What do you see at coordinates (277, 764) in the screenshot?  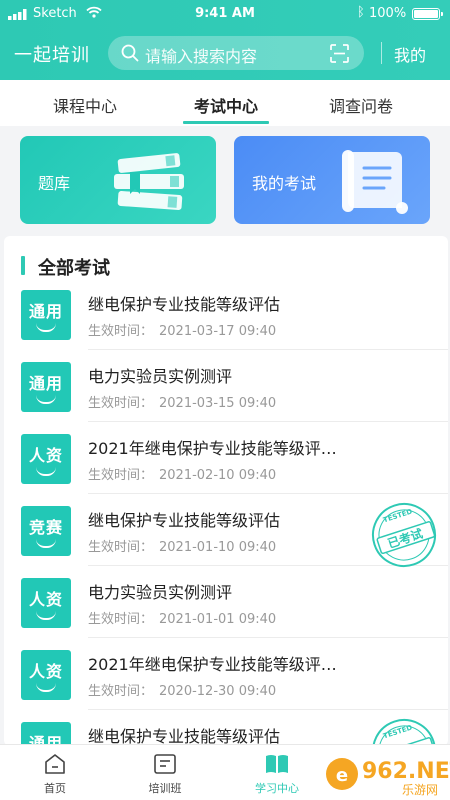 I see `book-icon` at bounding box center [277, 764].